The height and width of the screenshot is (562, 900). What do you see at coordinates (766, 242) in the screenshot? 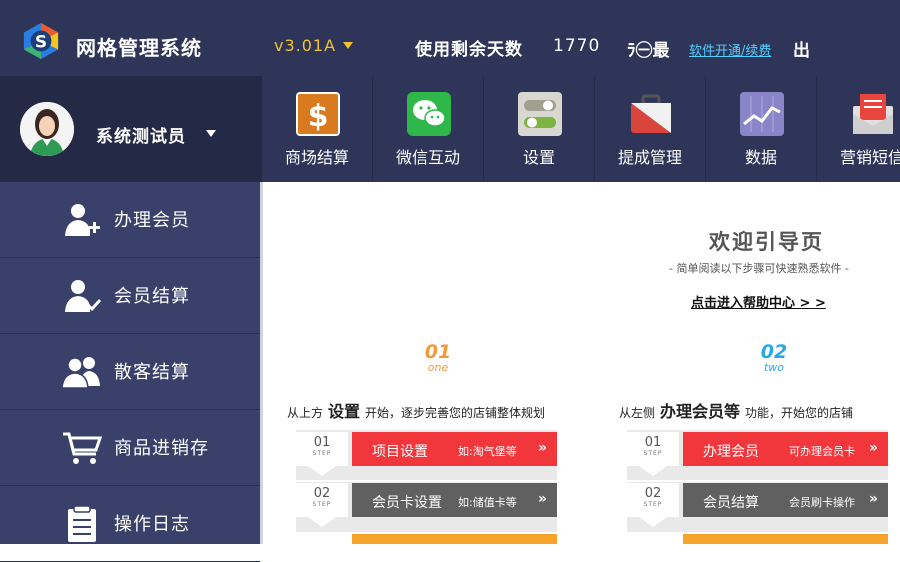
I see `welcome-title: 欢迎引导页` at bounding box center [766, 242].